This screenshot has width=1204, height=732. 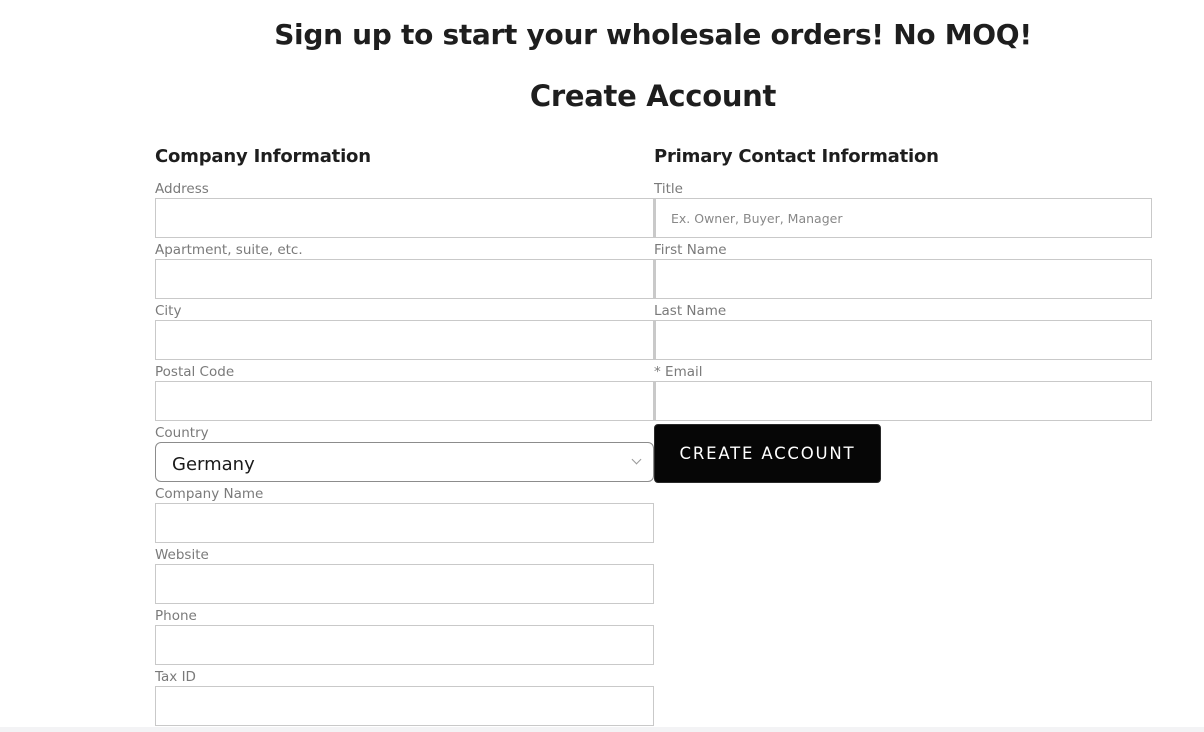 I want to click on country-select: Germany, so click(x=404, y=462).